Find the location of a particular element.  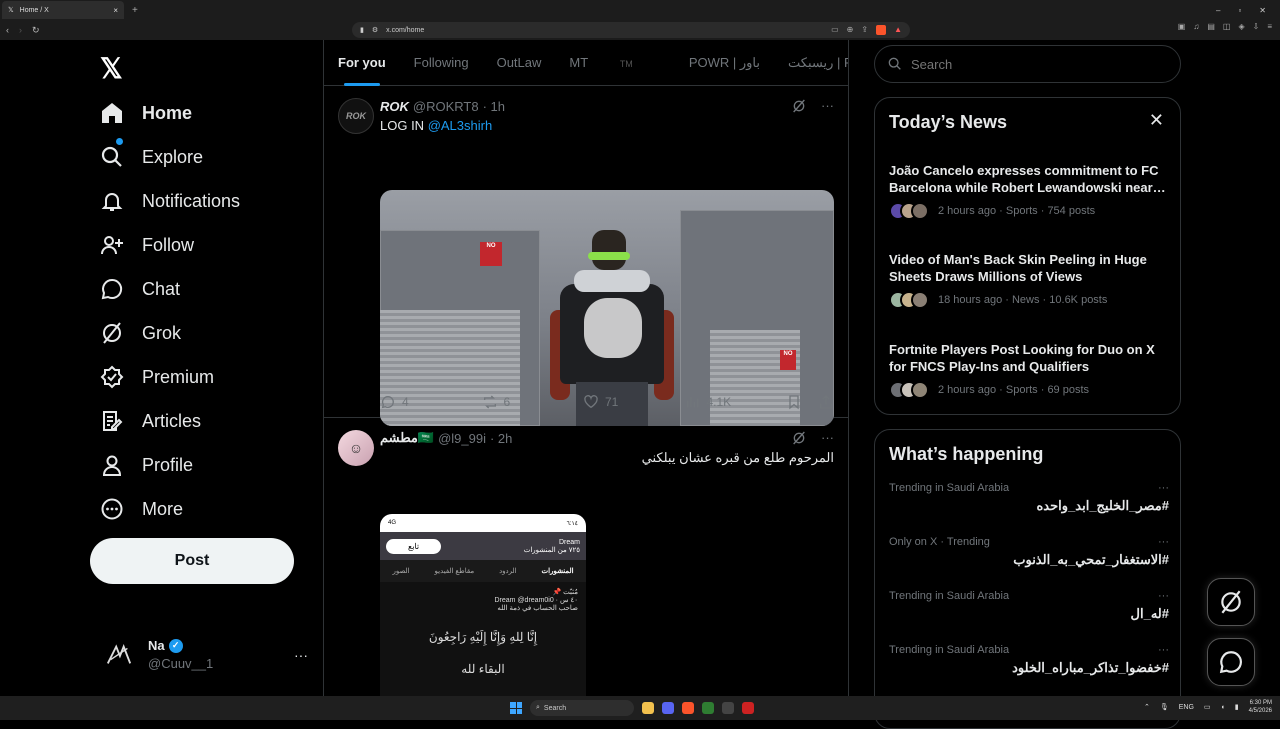

bookmark-icon: ▮ is located at coordinates (362, 30).